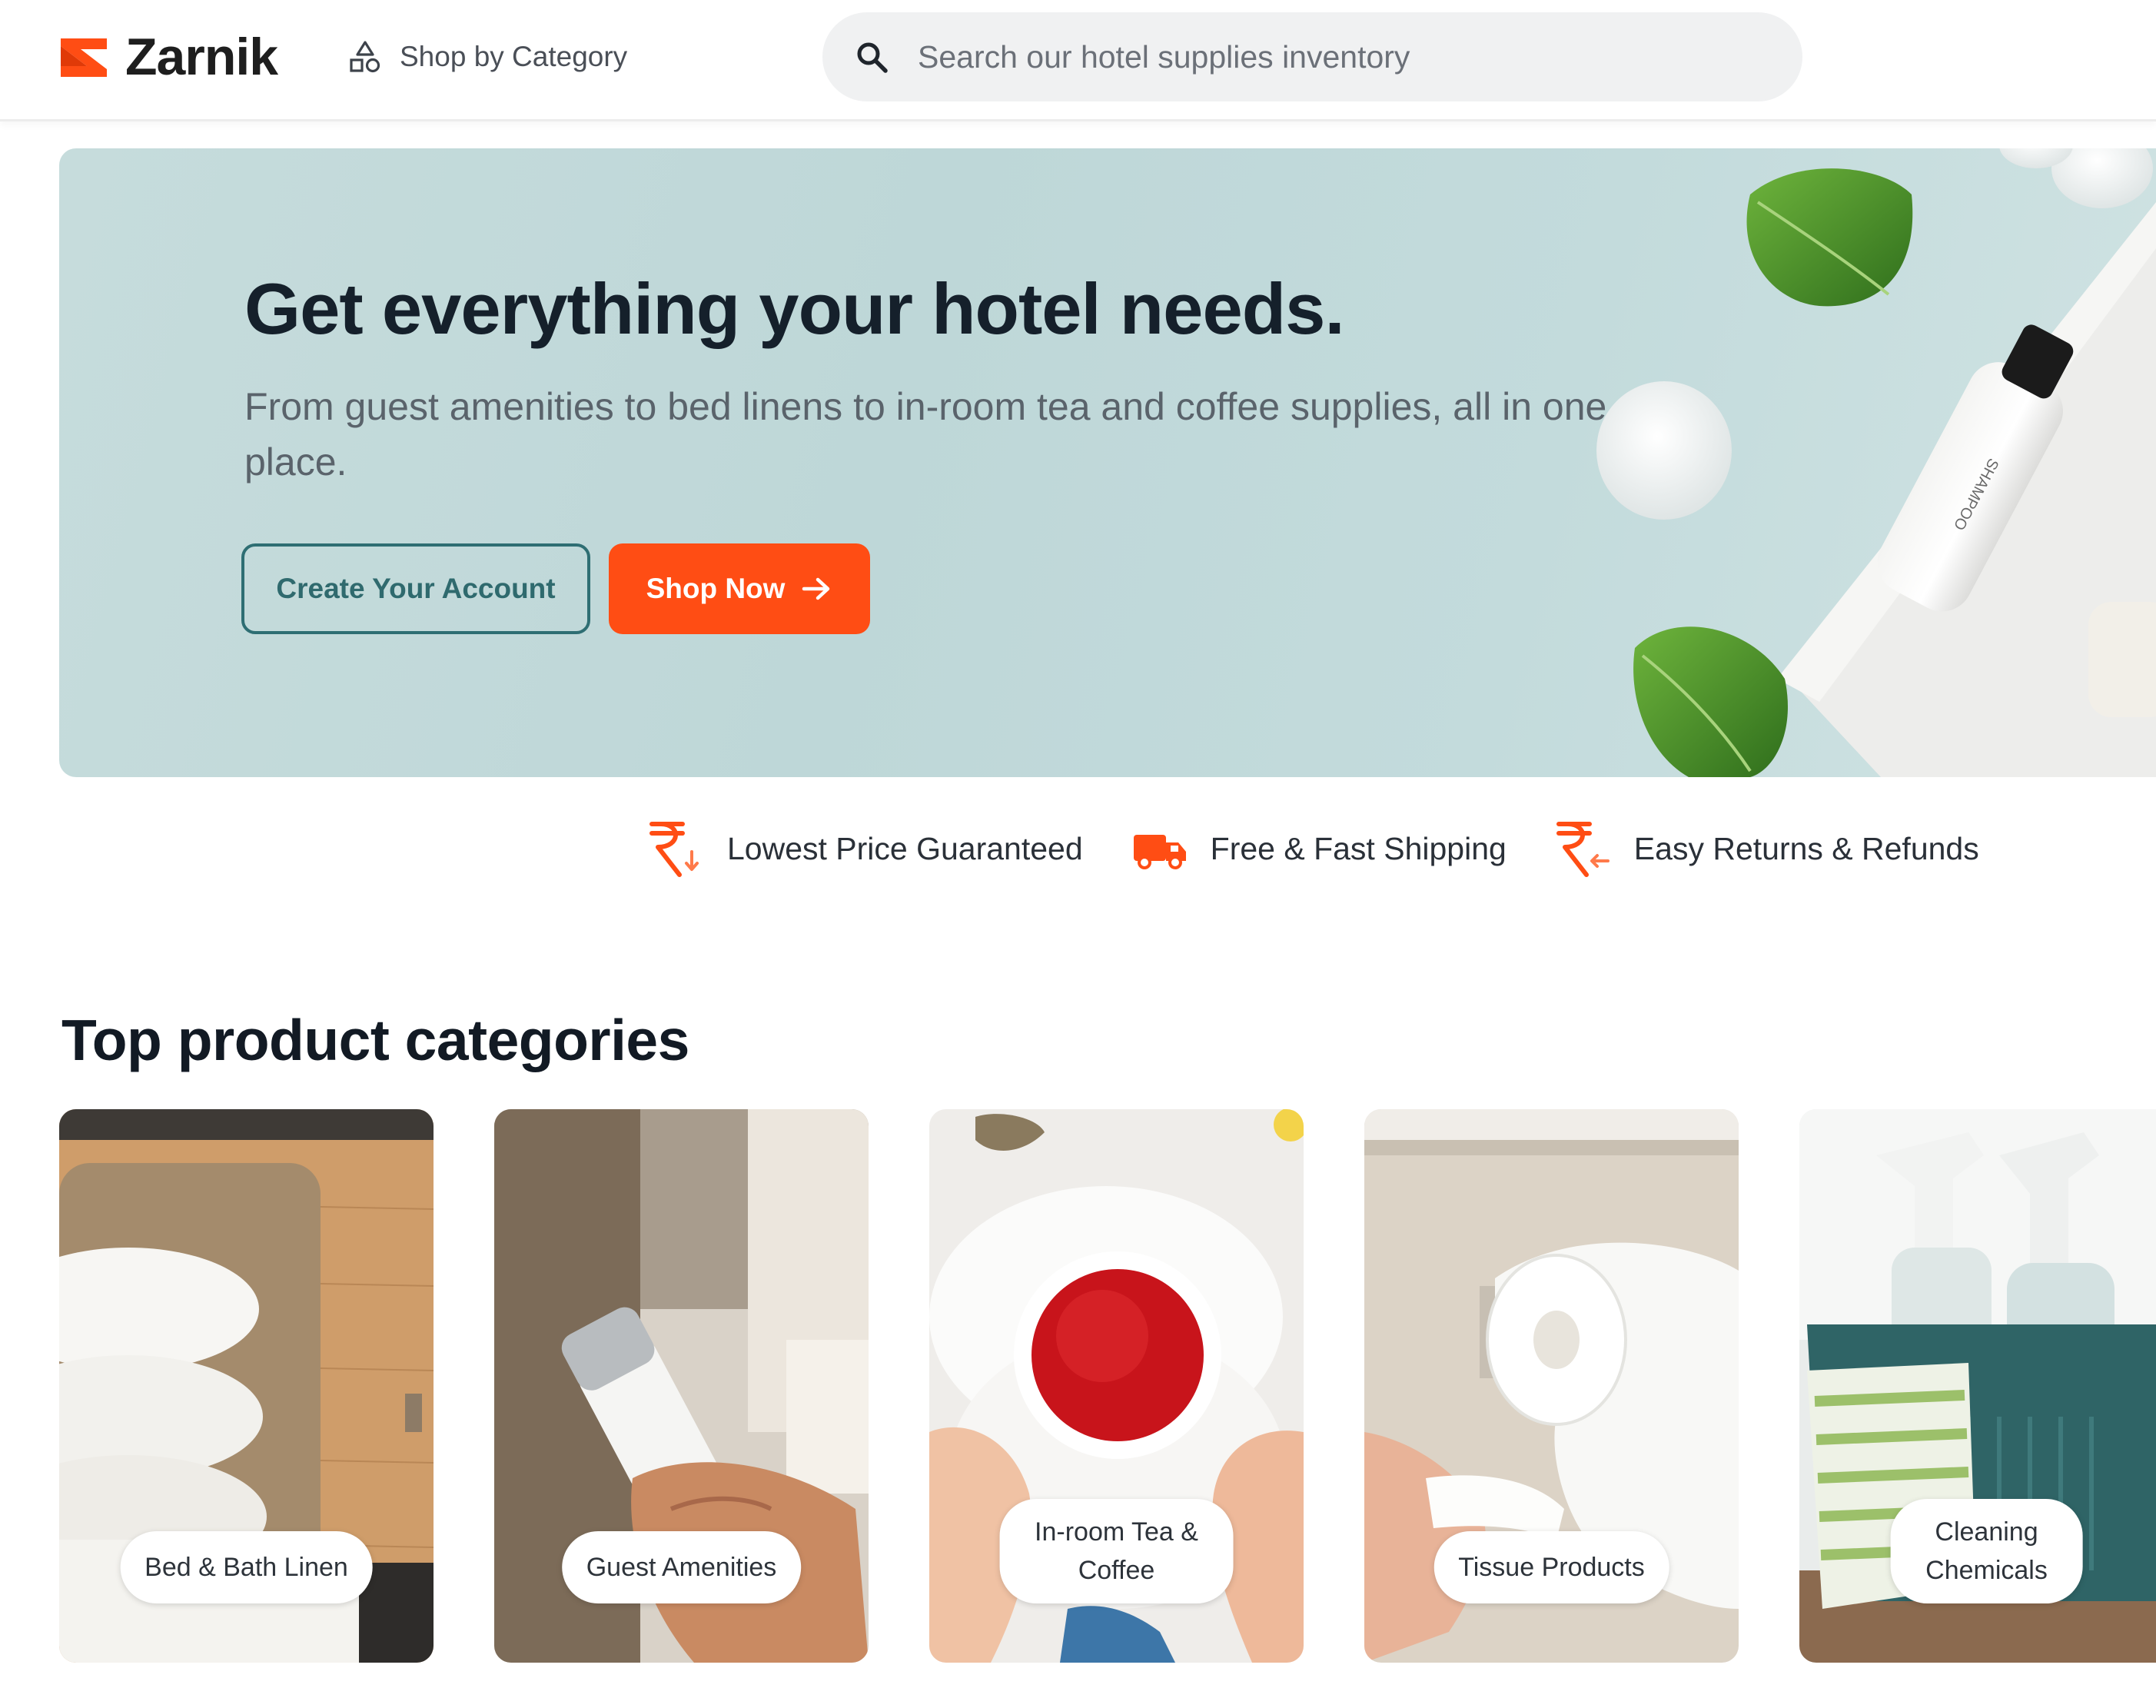 The height and width of the screenshot is (1708, 2156). What do you see at coordinates (514, 56) in the screenshot?
I see `shop-by-category-label: Shop by Category` at bounding box center [514, 56].